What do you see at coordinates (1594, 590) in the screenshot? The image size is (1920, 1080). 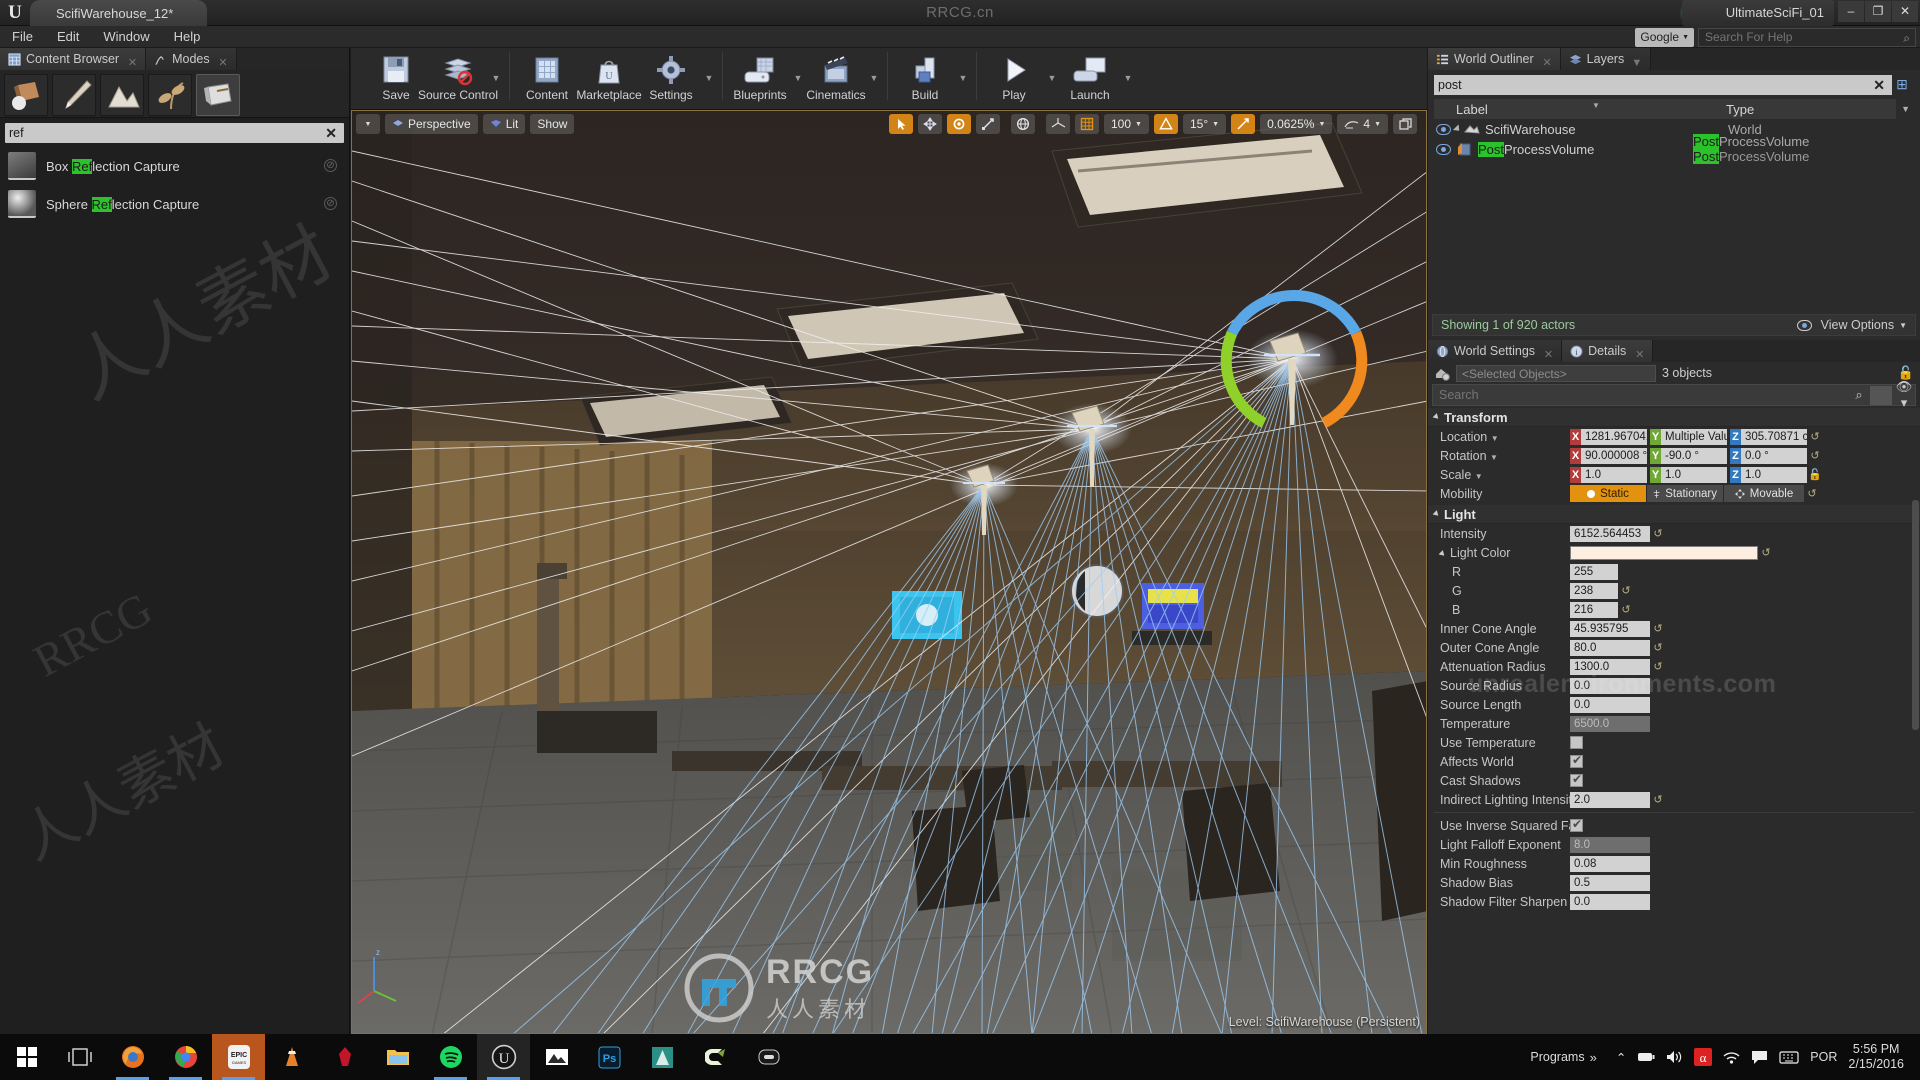 I see `property-value-field: 238` at bounding box center [1594, 590].